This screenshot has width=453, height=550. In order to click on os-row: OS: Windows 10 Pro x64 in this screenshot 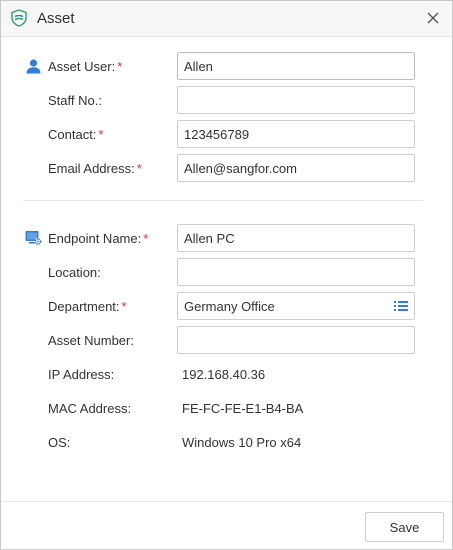, I will do `click(226, 442)`.